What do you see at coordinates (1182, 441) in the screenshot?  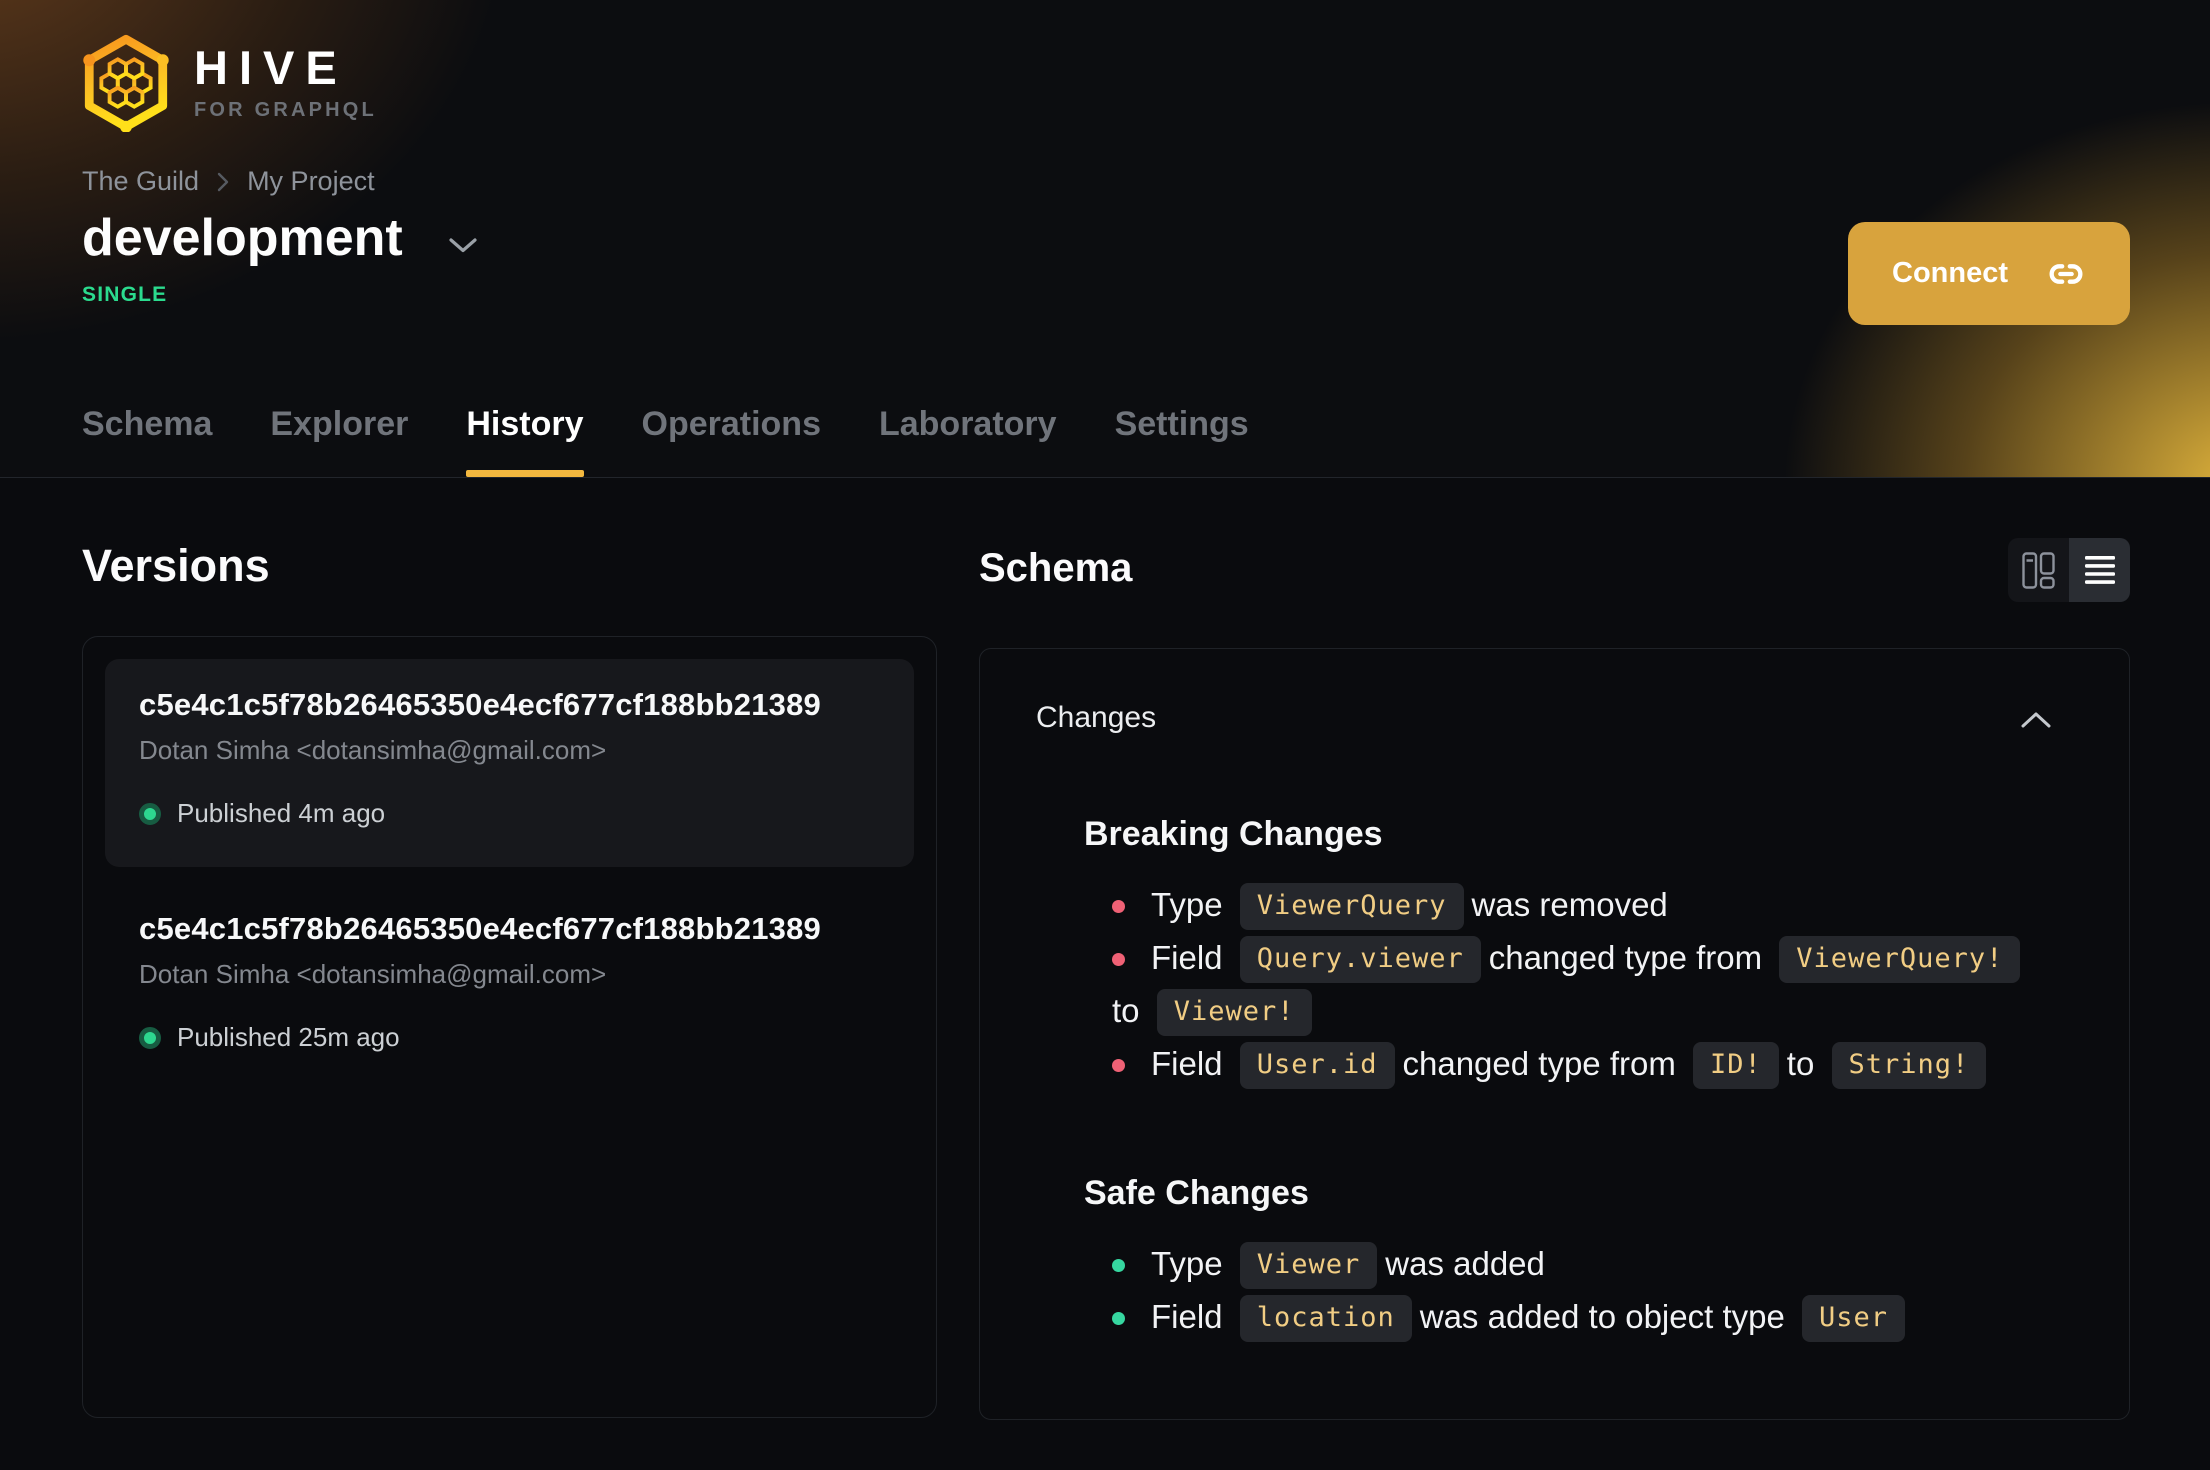 I see `tab-settings: Settings` at bounding box center [1182, 441].